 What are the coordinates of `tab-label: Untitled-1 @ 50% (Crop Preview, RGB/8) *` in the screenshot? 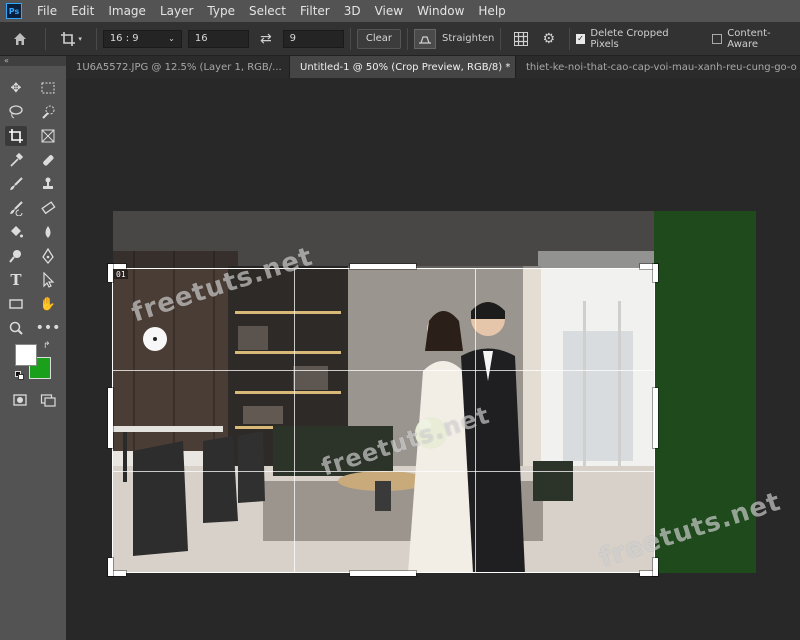 It's located at (405, 67).